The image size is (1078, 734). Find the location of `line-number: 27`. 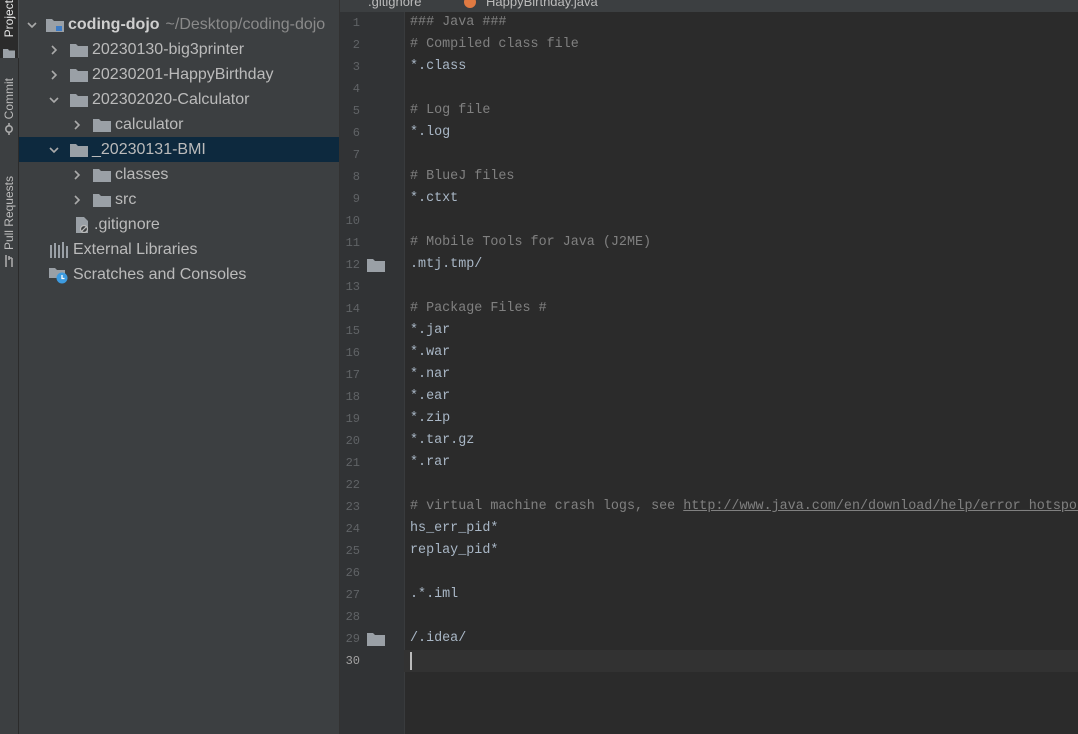

line-number: 27 is located at coordinates (352, 595).